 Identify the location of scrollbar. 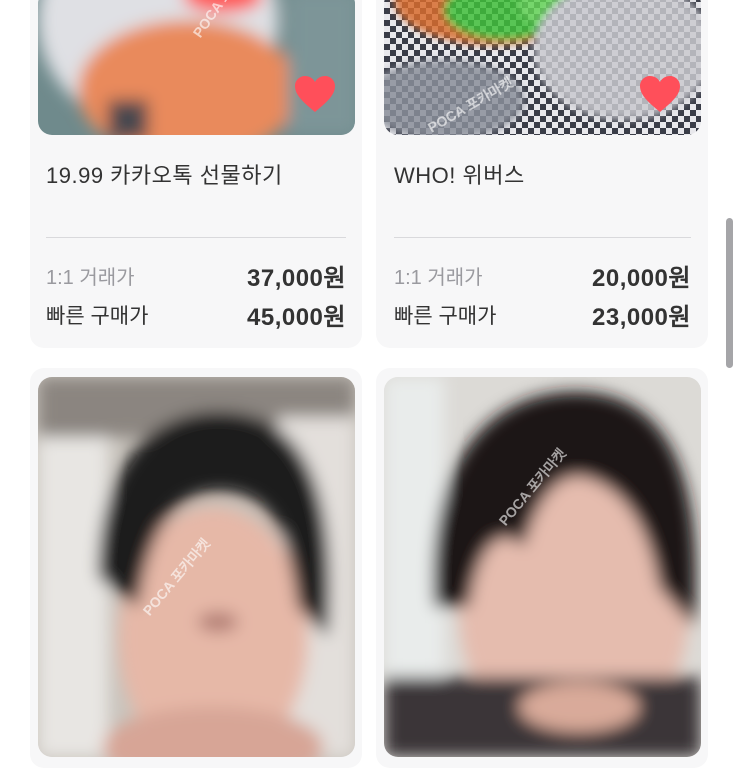
(729, 293).